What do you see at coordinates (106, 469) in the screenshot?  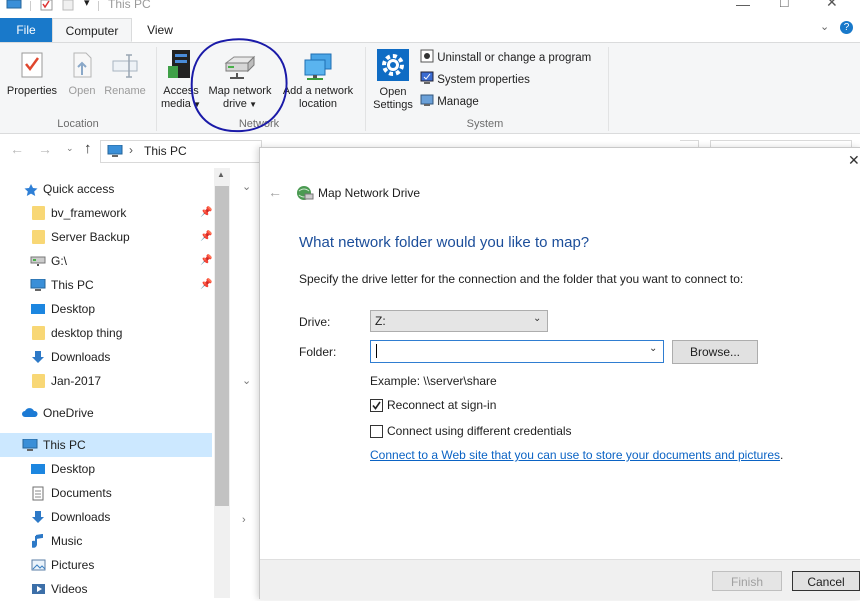 I see `nav-pc-desktop: Desktop` at bounding box center [106, 469].